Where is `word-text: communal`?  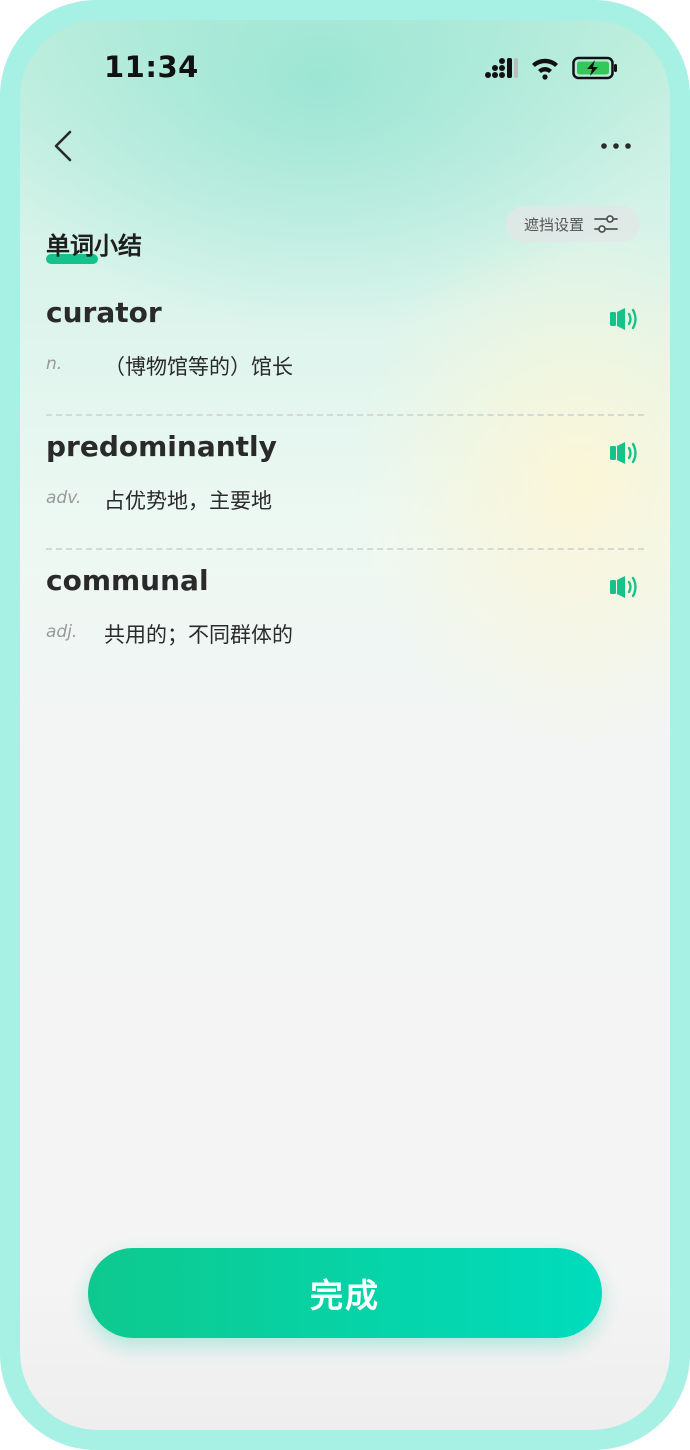 word-text: communal is located at coordinates (127, 580).